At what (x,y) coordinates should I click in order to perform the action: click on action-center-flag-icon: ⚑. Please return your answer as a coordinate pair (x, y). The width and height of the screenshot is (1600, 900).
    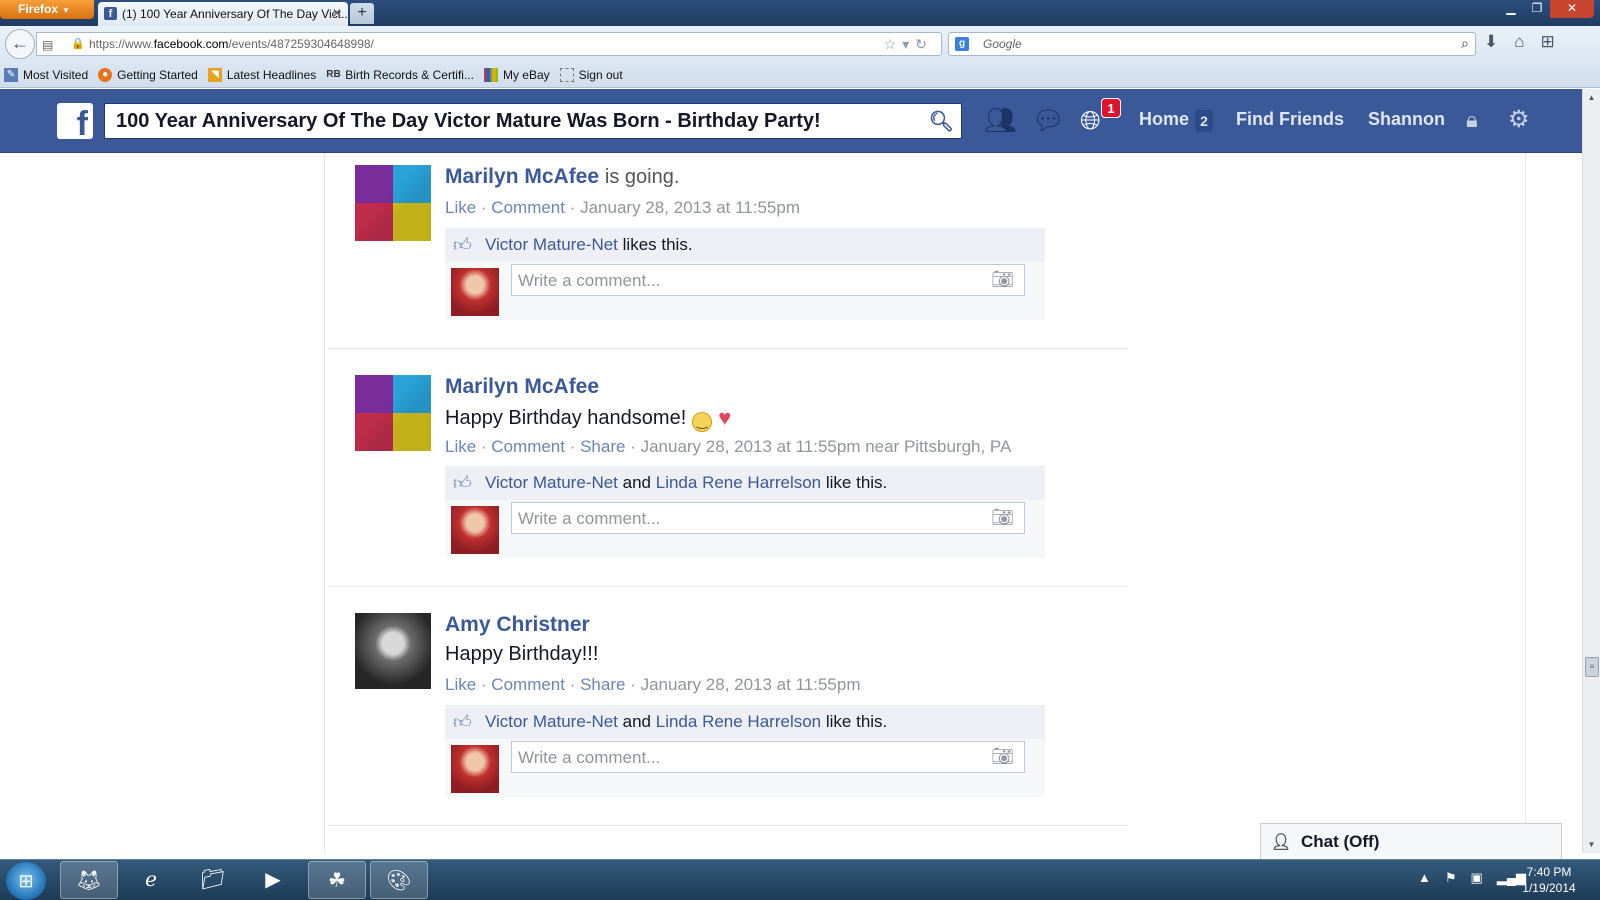
    Looking at the image, I should click on (1451, 878).